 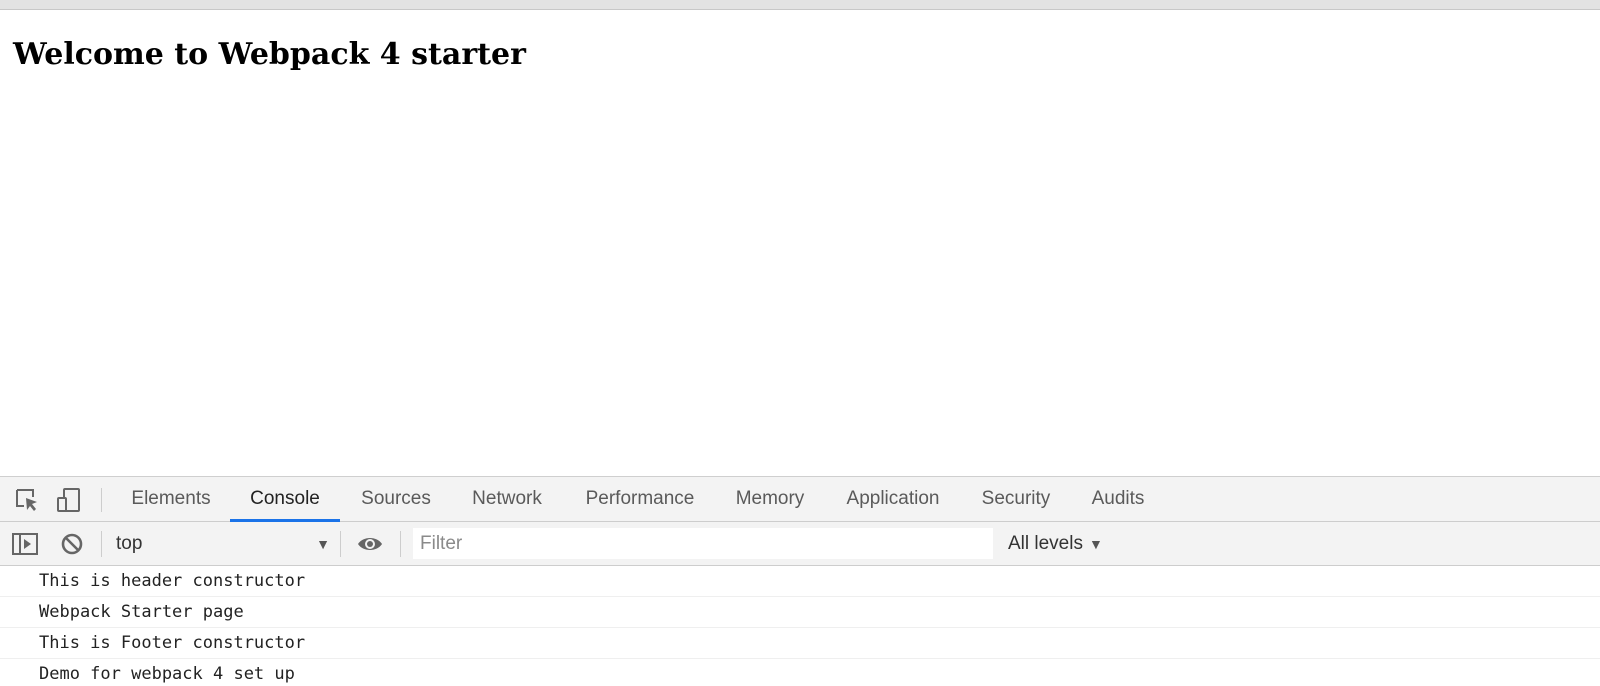 What do you see at coordinates (129, 543) in the screenshot?
I see `context-selector-value: top` at bounding box center [129, 543].